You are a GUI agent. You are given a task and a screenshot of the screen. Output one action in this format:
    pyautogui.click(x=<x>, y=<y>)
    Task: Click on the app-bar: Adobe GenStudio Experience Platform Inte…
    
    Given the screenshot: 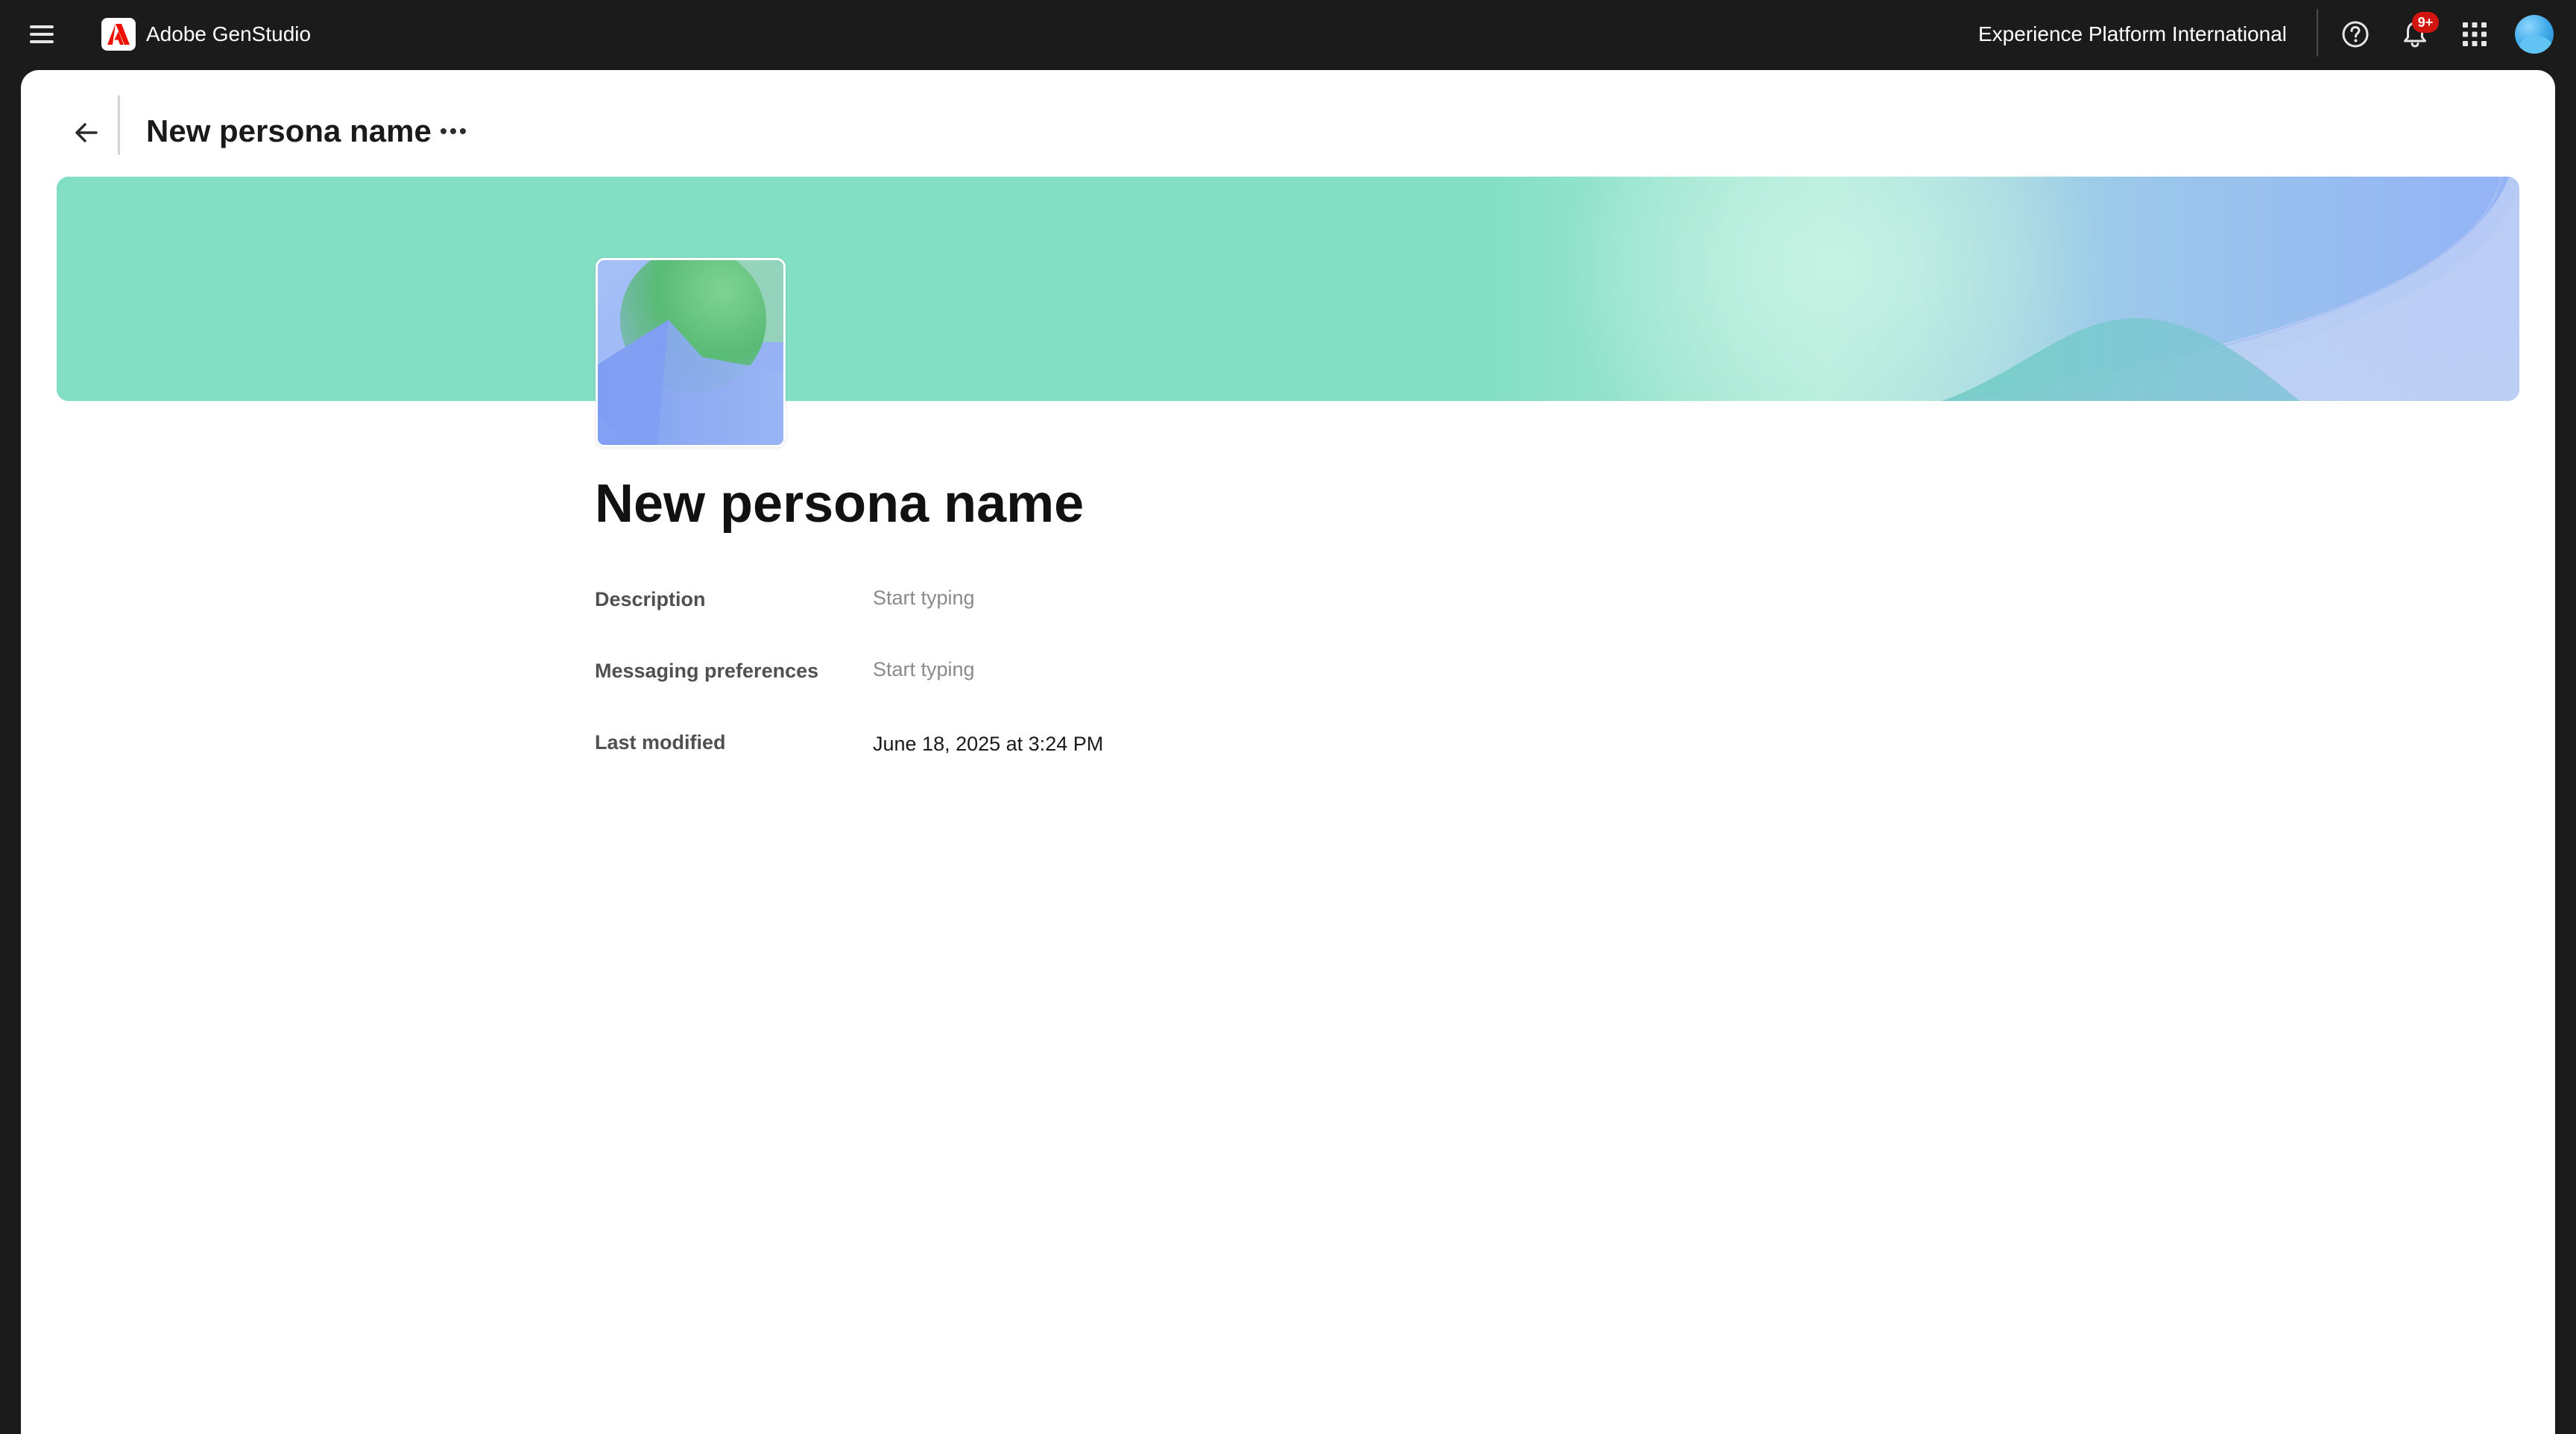 What is the action you would take?
    pyautogui.click(x=1288, y=34)
    